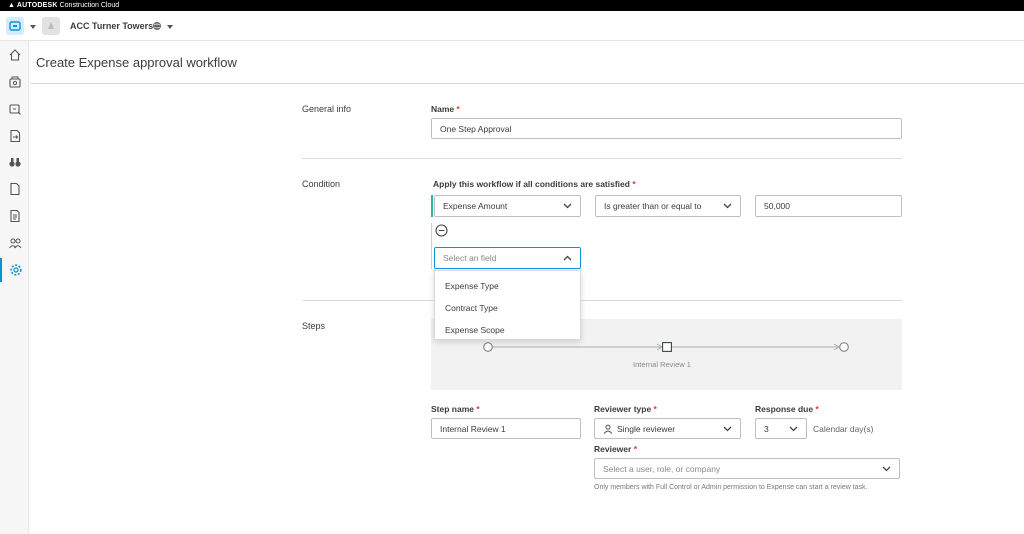  I want to click on project-logo-icon, so click(51, 25).